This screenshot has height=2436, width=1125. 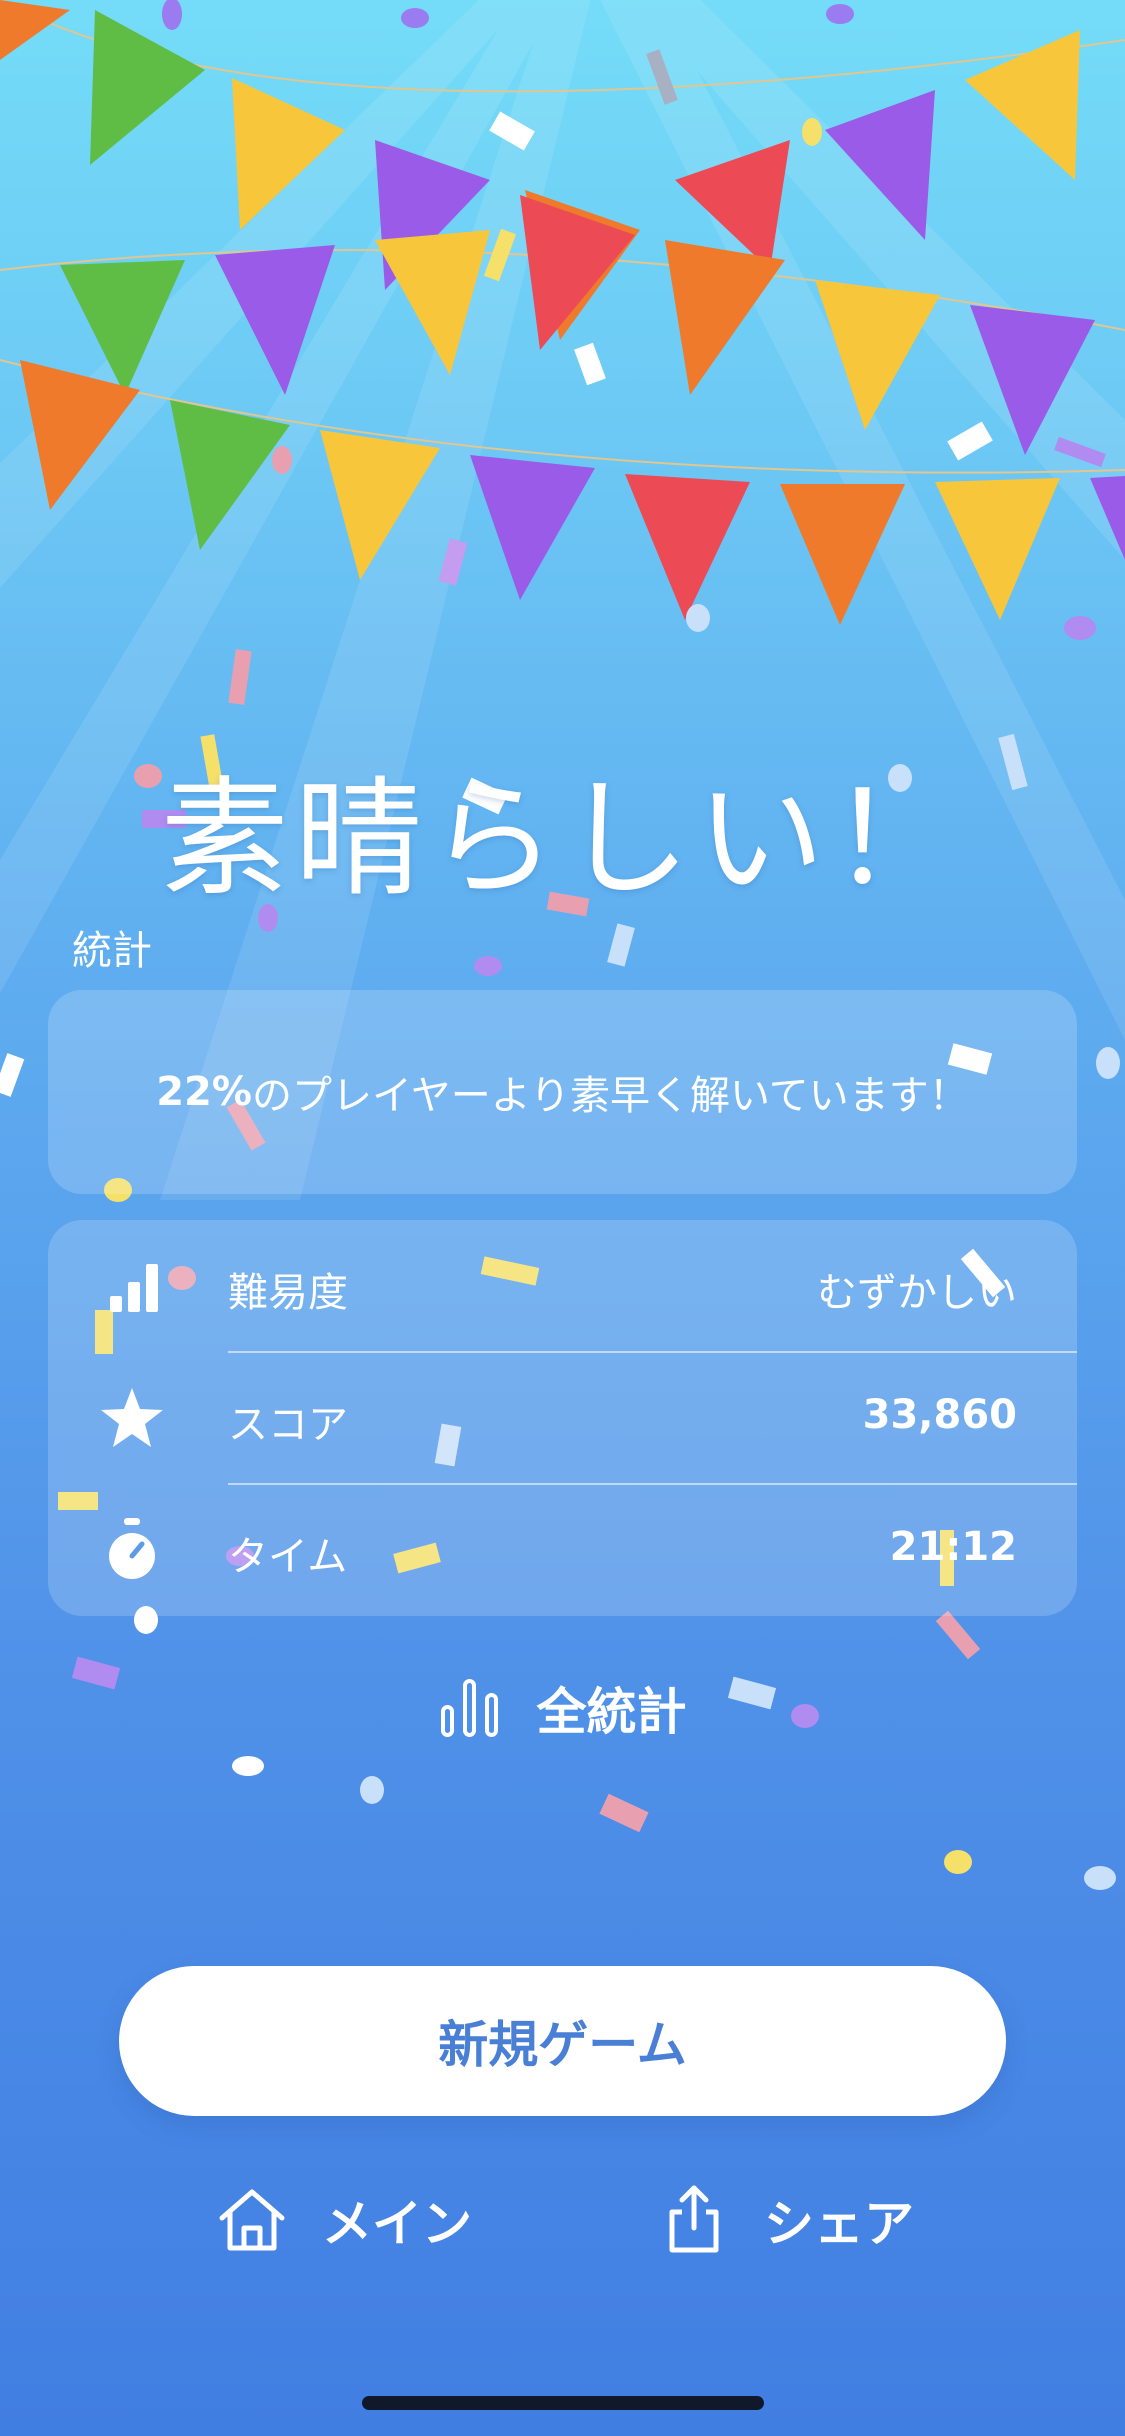 I want to click on percentile-card: 22% のプレイヤーより素早く解いています！, so click(x=562, y=1092).